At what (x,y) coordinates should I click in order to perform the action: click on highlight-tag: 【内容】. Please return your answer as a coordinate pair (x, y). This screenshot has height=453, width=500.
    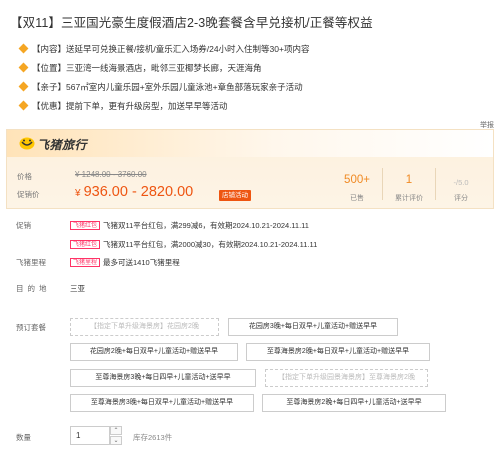
    Looking at the image, I should click on (49, 49).